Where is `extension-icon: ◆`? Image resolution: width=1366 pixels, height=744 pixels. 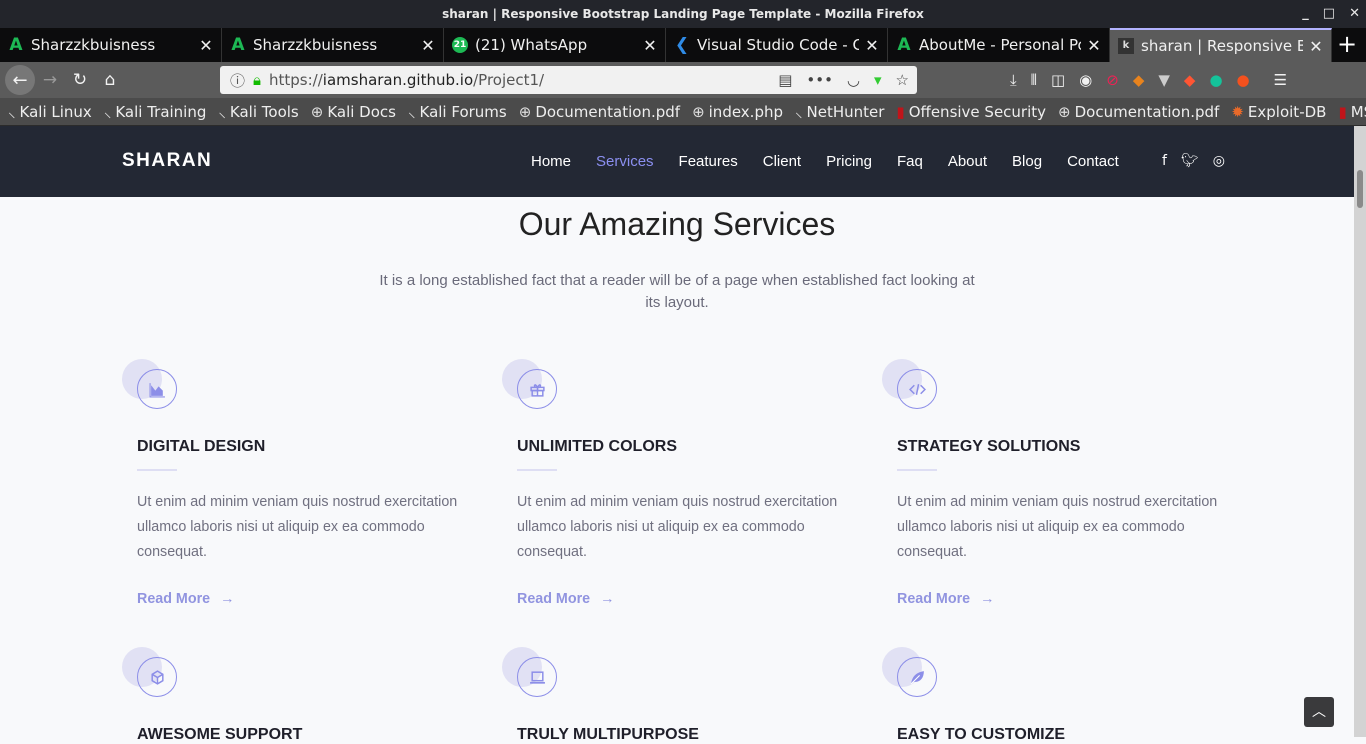 extension-icon: ◆ is located at coordinates (1190, 80).